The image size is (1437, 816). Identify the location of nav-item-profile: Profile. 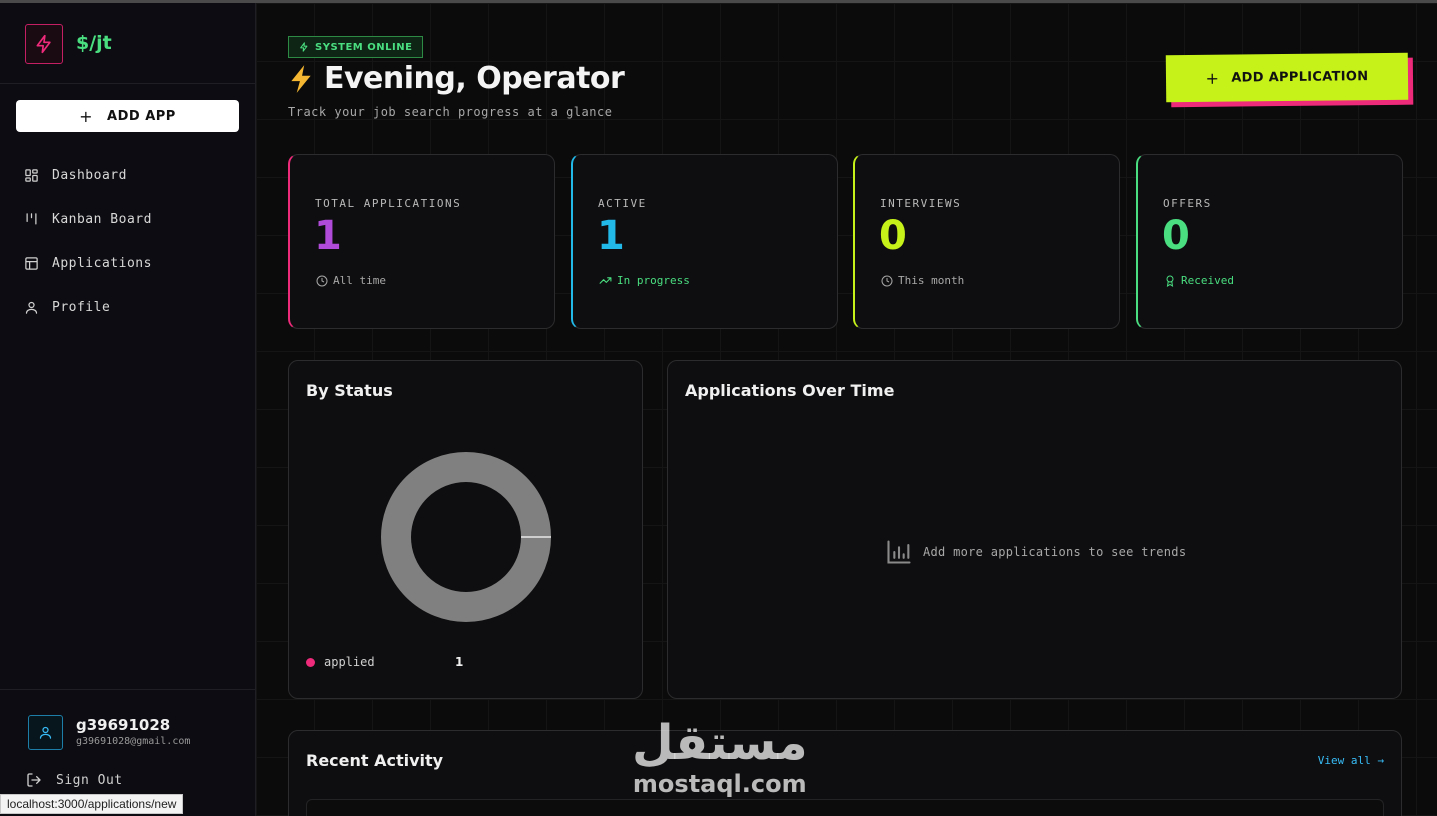
(67, 307).